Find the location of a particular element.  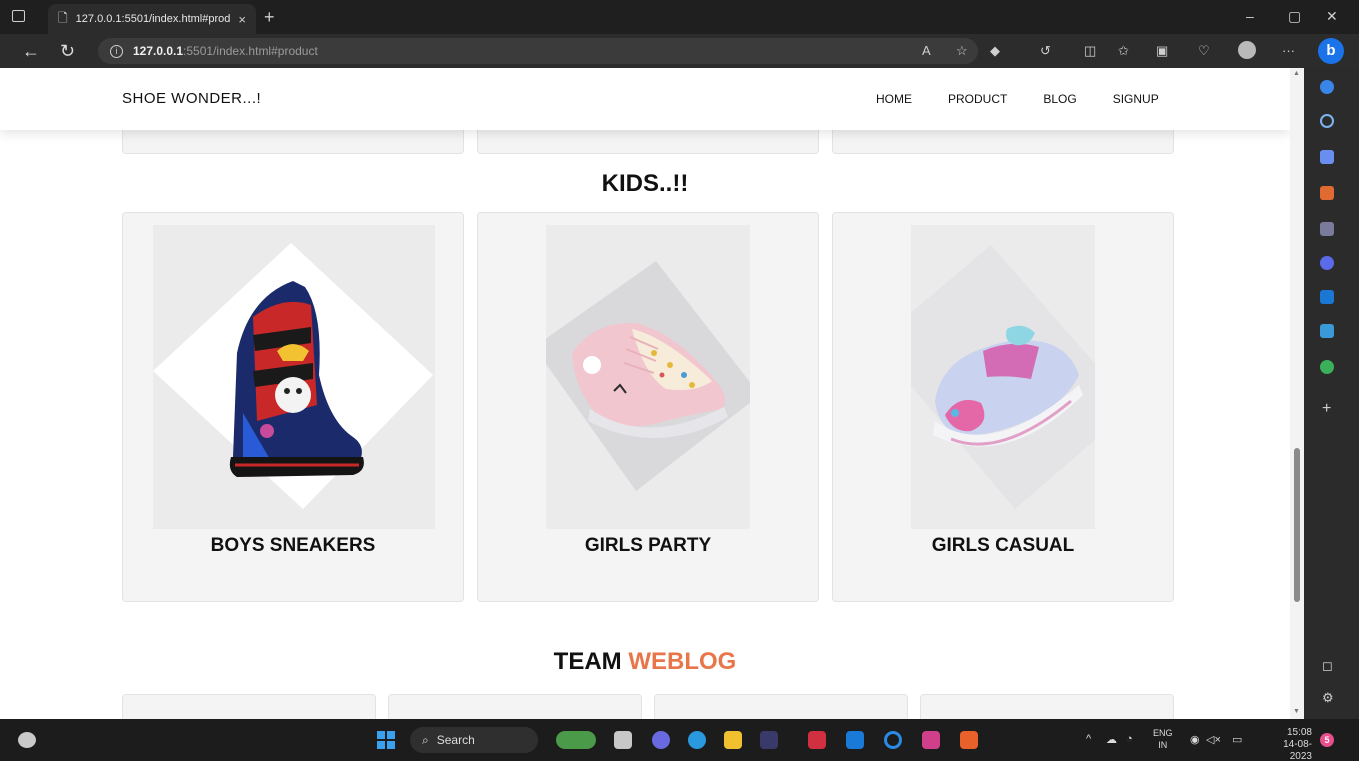

chat-icon is located at coordinates (661, 740).